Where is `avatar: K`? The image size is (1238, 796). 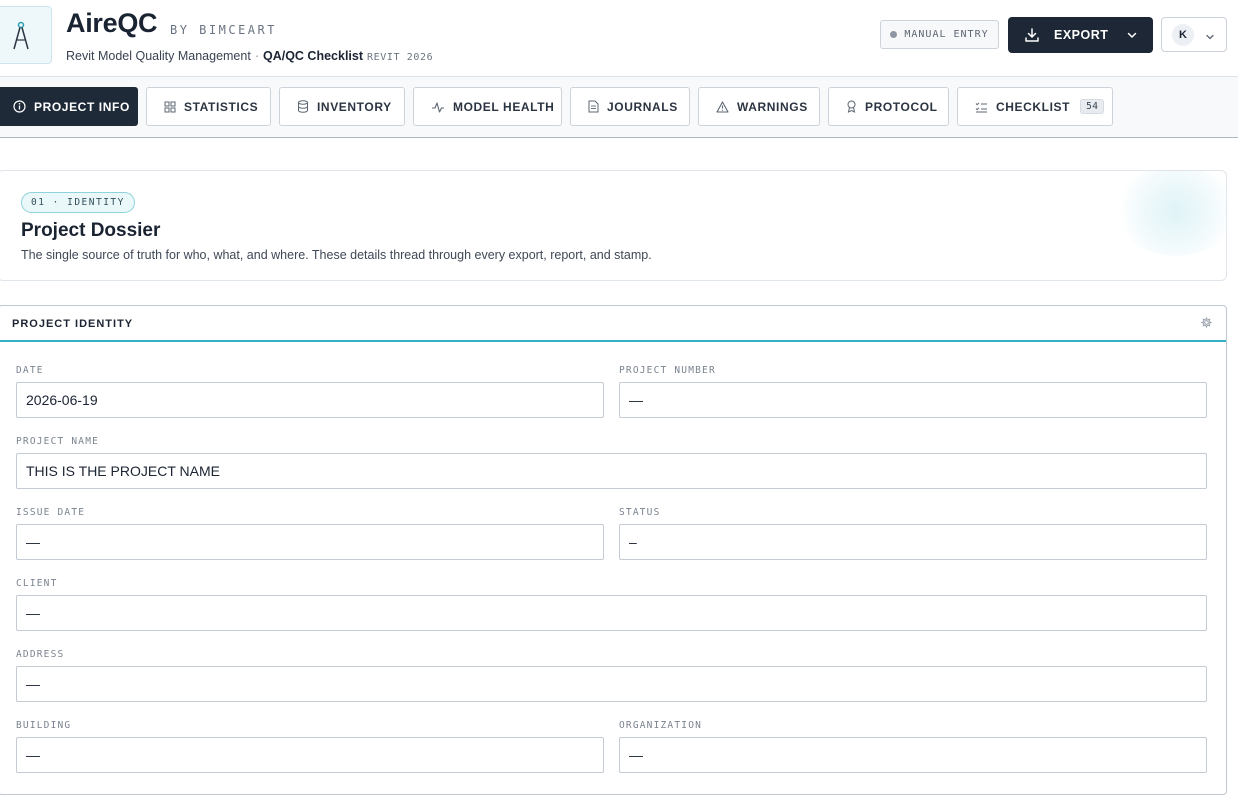 avatar: K is located at coordinates (1183, 35).